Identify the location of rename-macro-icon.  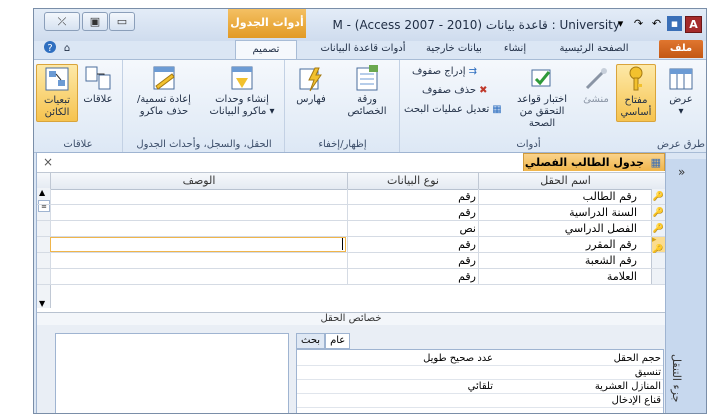
(164, 78).